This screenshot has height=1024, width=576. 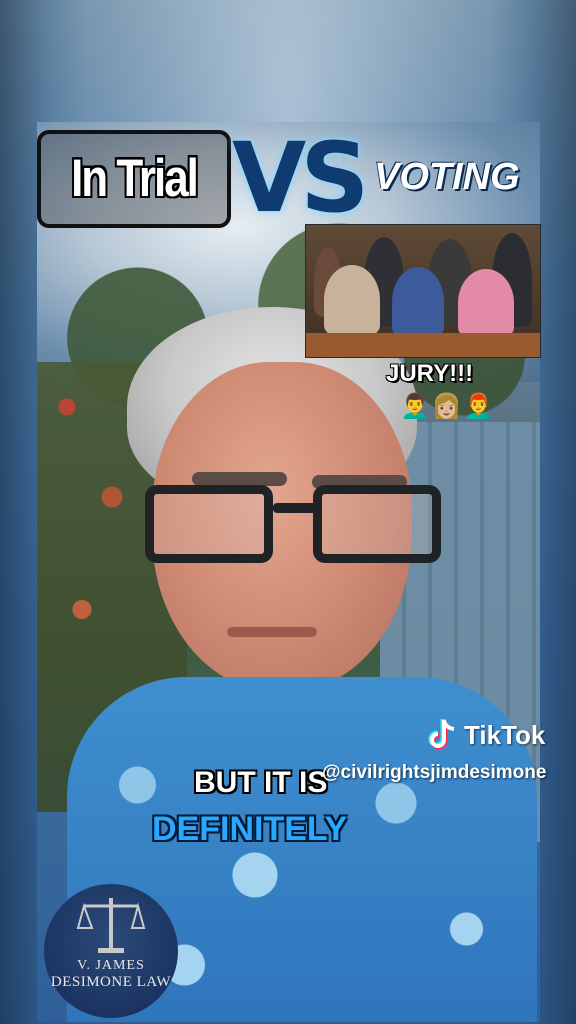 I want to click on speaker-mouth, so click(x=272, y=632).